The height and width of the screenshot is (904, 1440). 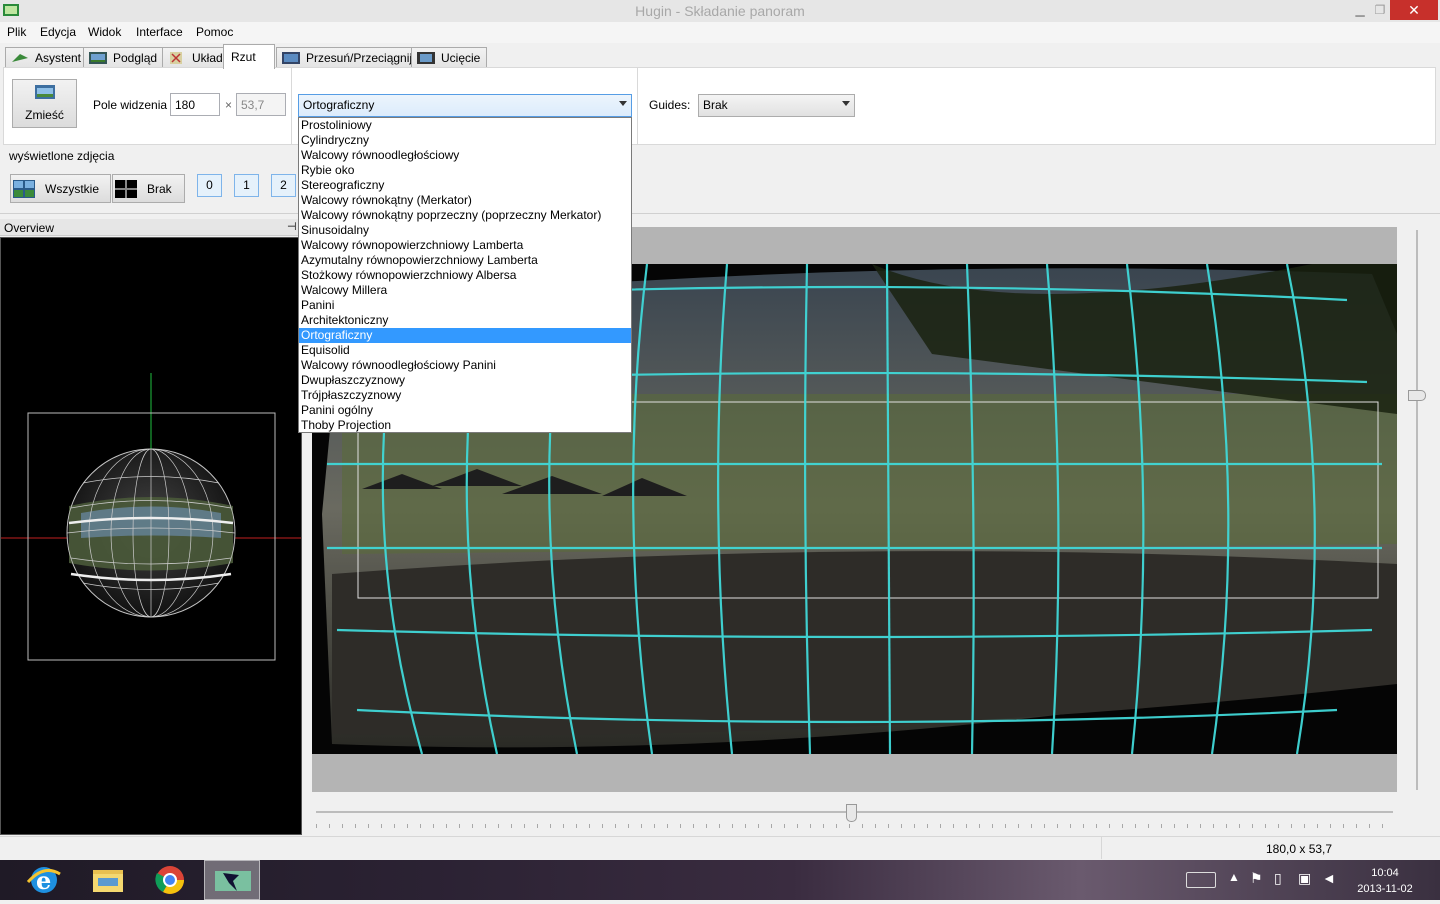 I want to click on fit-icon, so click(x=44, y=92).